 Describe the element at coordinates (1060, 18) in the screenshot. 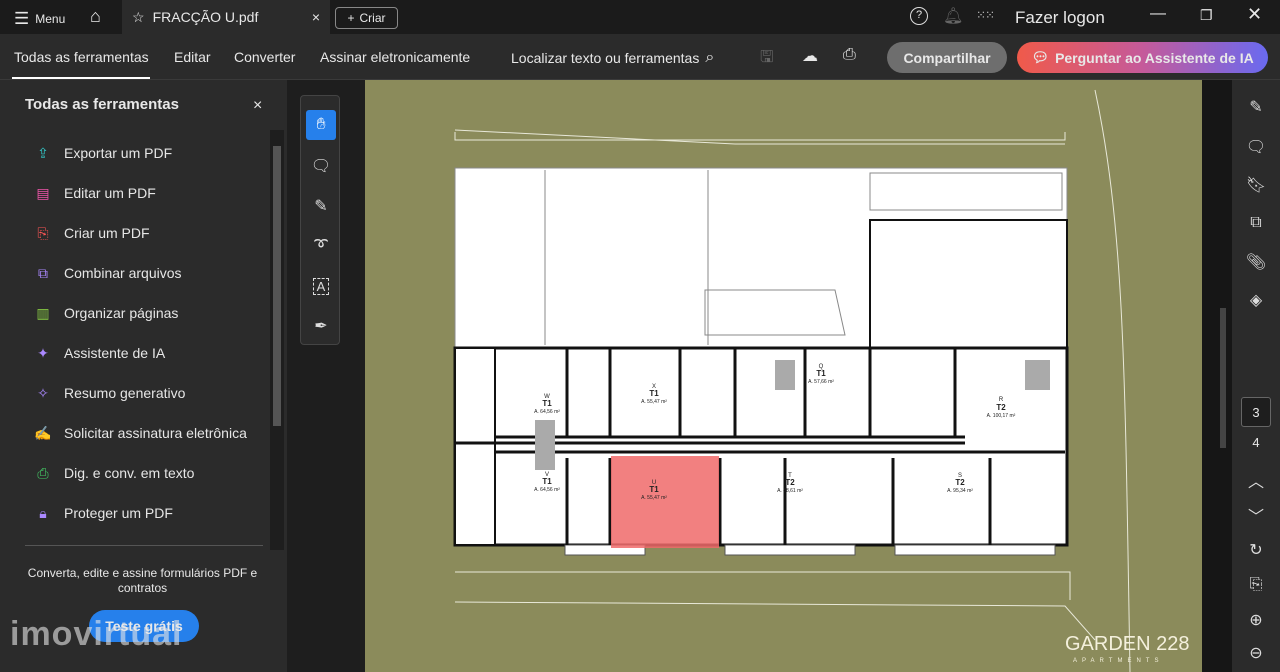

I see `sign-in-button: Fazer logon` at that location.